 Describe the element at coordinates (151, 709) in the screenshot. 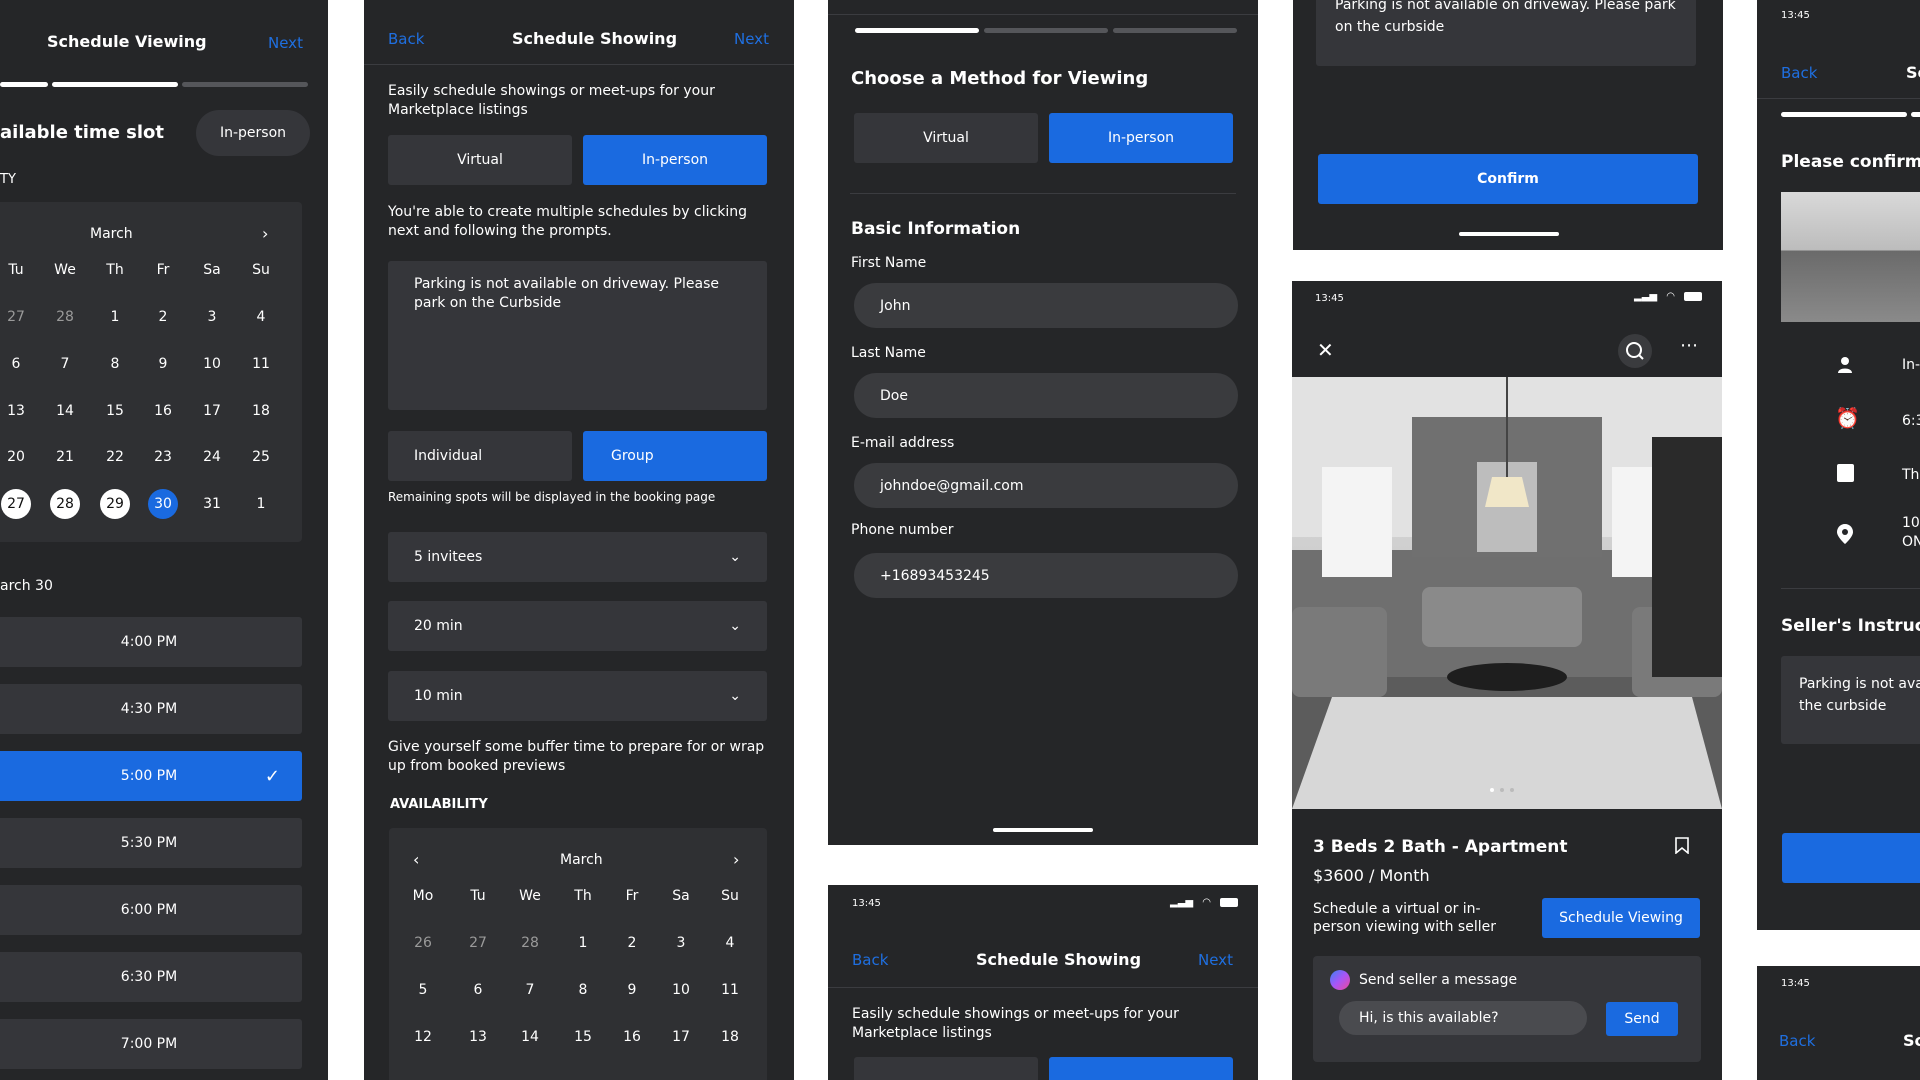

I see `time-slot: 4:30 PM` at that location.